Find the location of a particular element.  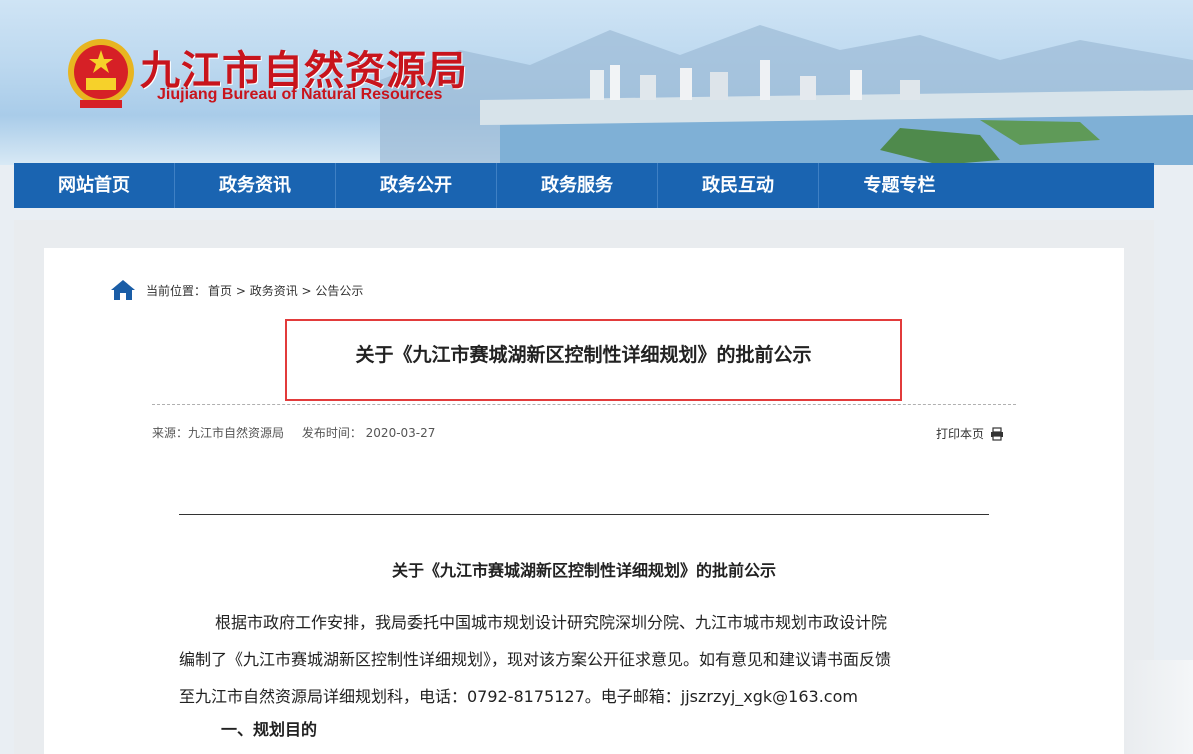

nav-item-interaction: 政民互动 is located at coordinates (738, 185).